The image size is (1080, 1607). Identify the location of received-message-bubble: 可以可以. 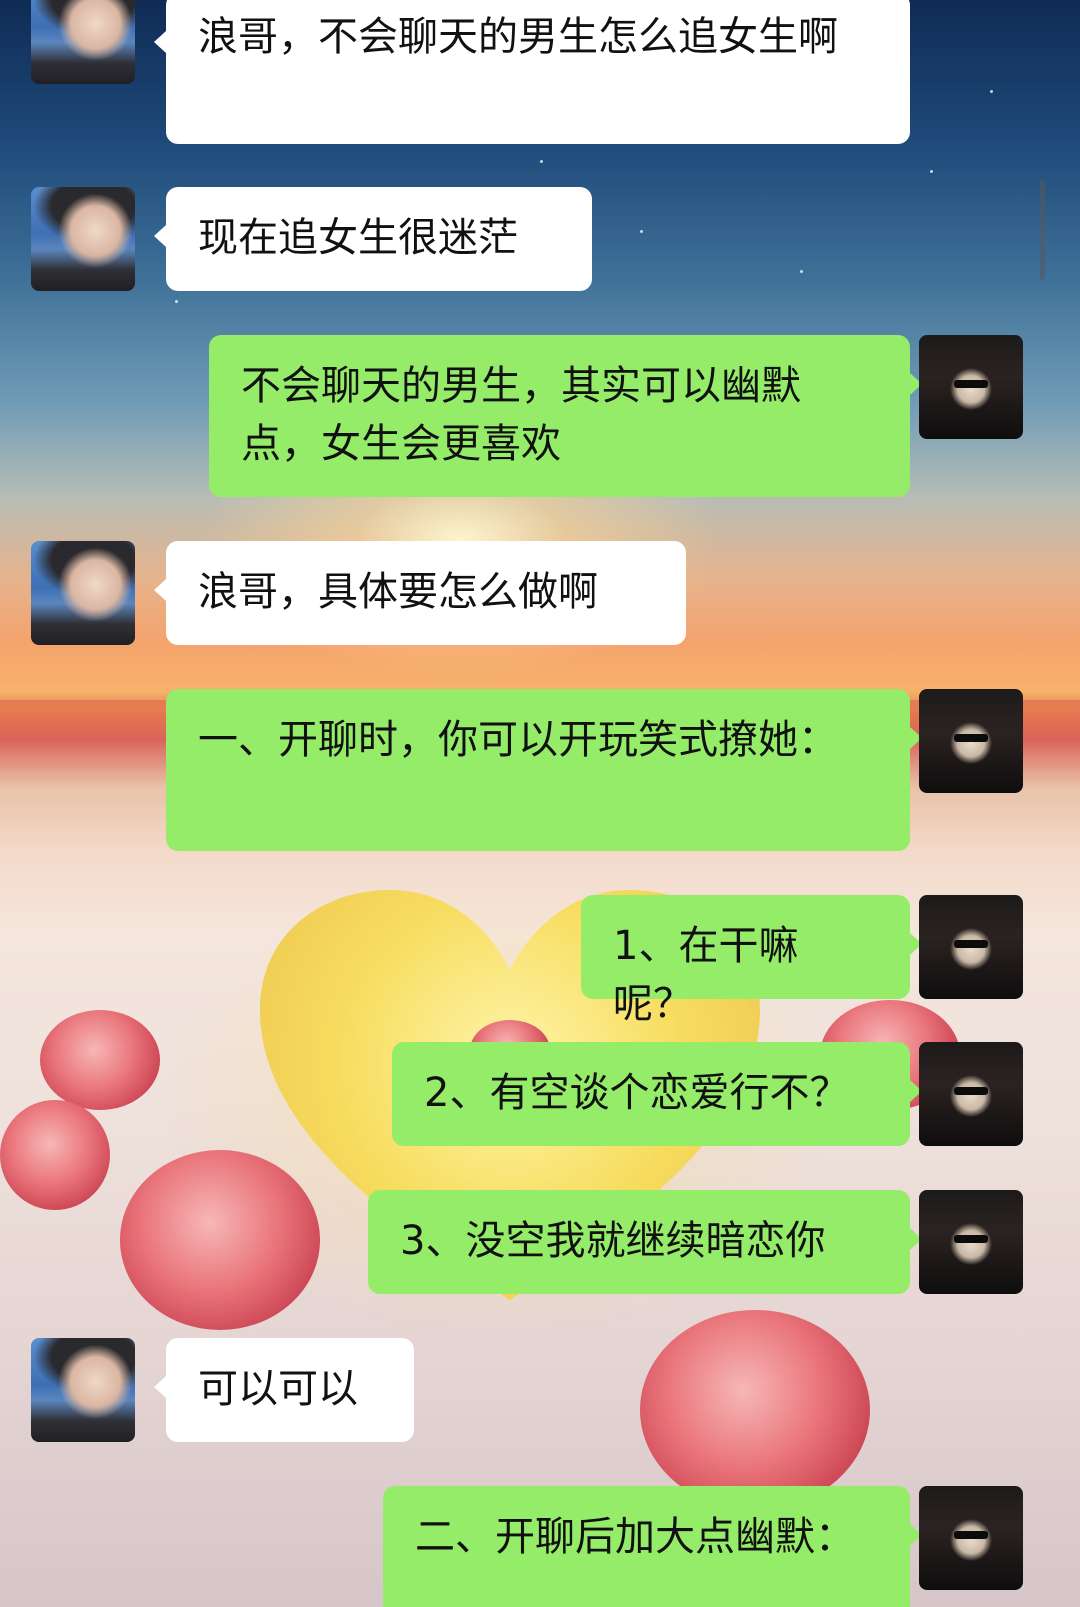
(284, 1390).